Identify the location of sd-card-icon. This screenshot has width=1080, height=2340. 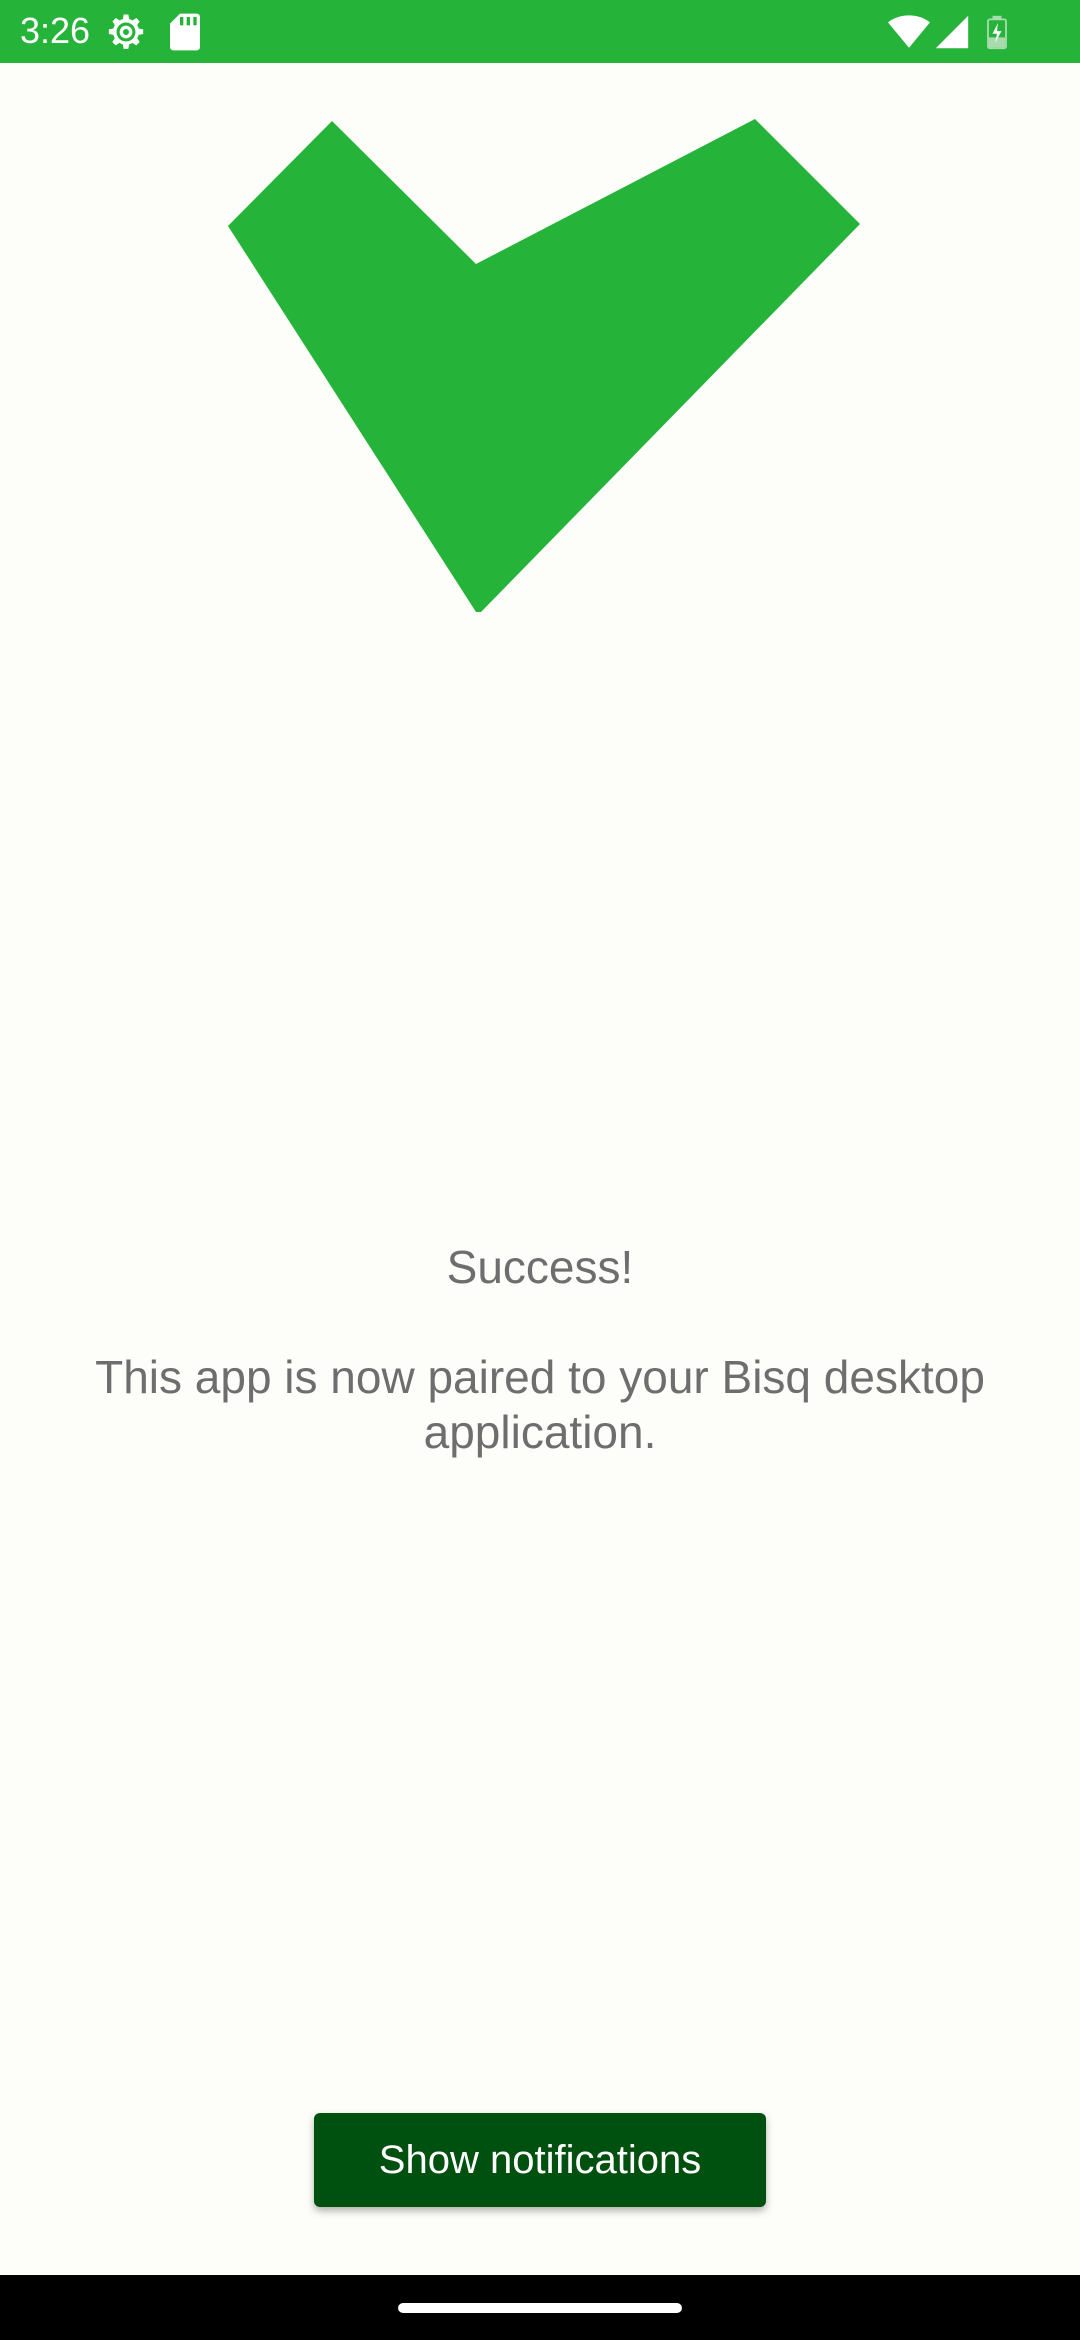
(185, 34).